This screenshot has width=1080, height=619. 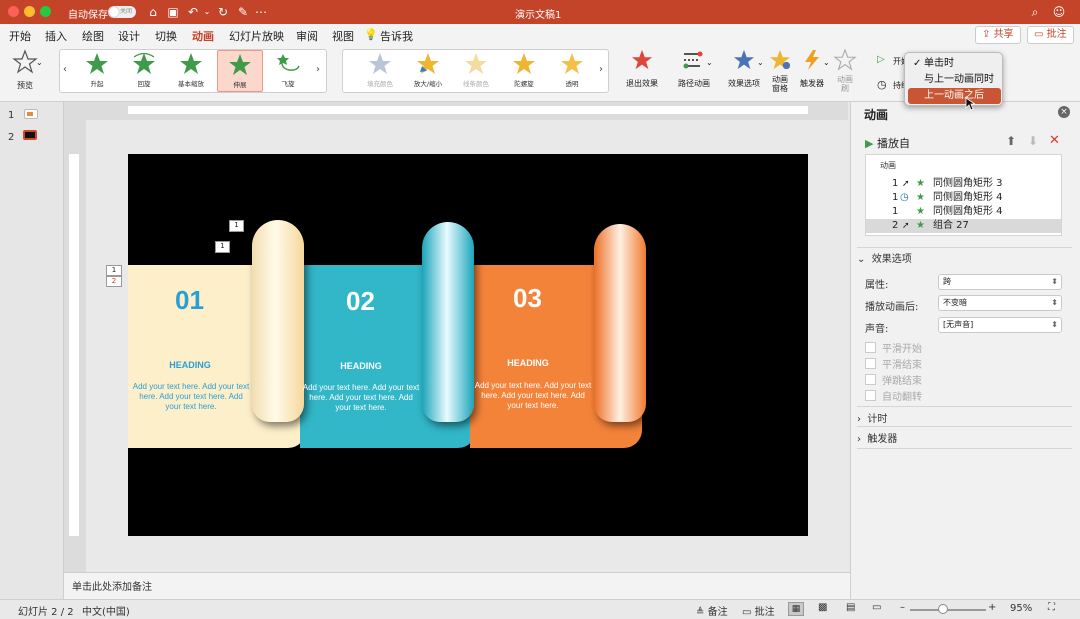 What do you see at coordinates (476, 71) in the screenshot?
I see `effect-line-color: 线条颜色` at bounding box center [476, 71].